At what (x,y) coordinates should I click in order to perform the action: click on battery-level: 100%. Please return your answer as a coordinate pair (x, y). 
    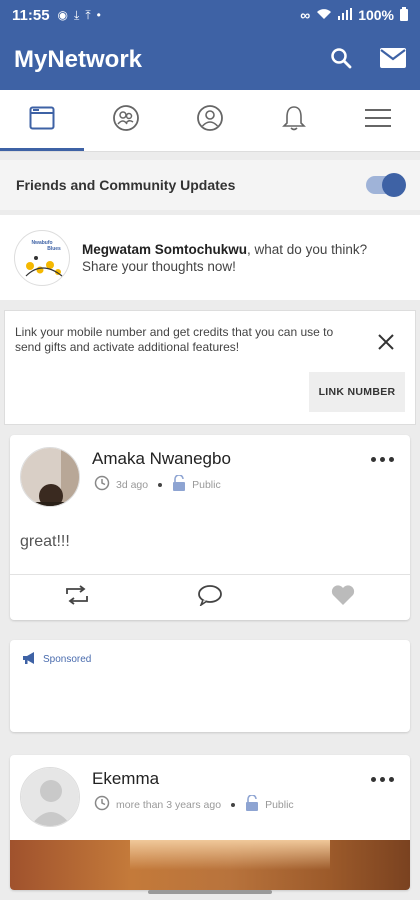
    Looking at the image, I should click on (376, 15).